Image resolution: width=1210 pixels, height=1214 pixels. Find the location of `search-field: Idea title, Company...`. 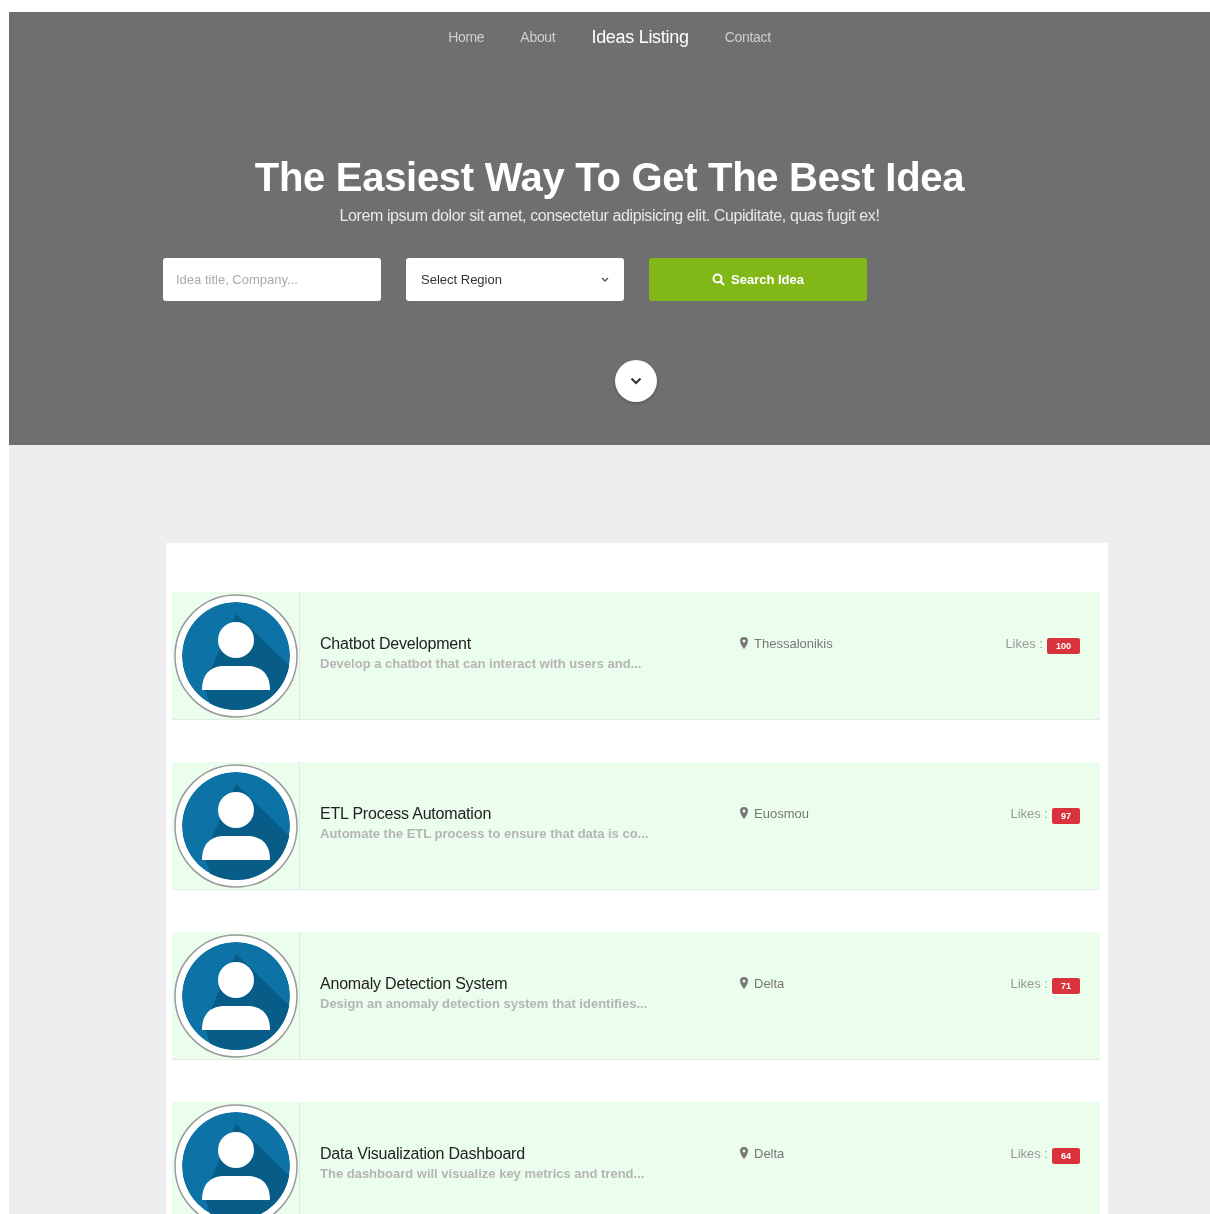

search-field: Idea title, Company... is located at coordinates (272, 279).